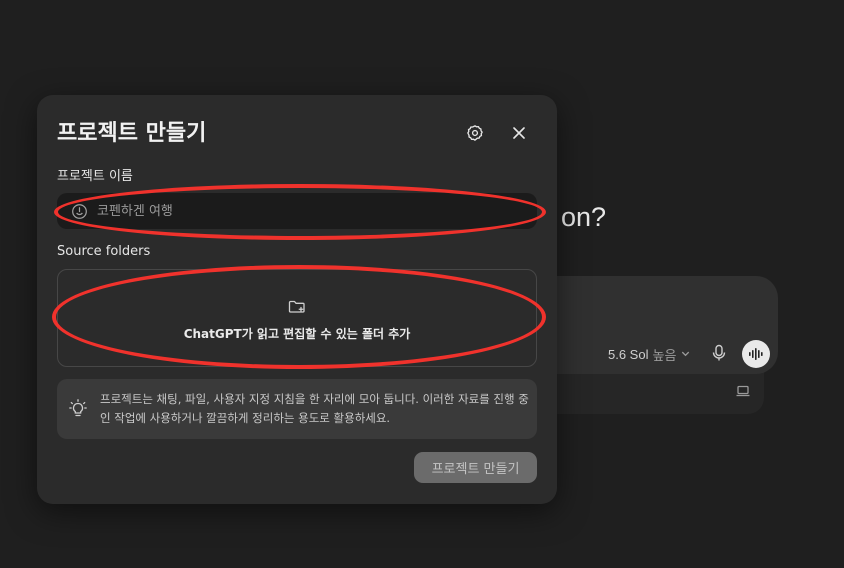  What do you see at coordinates (78, 411) in the screenshot?
I see `lightbulb-icon` at bounding box center [78, 411].